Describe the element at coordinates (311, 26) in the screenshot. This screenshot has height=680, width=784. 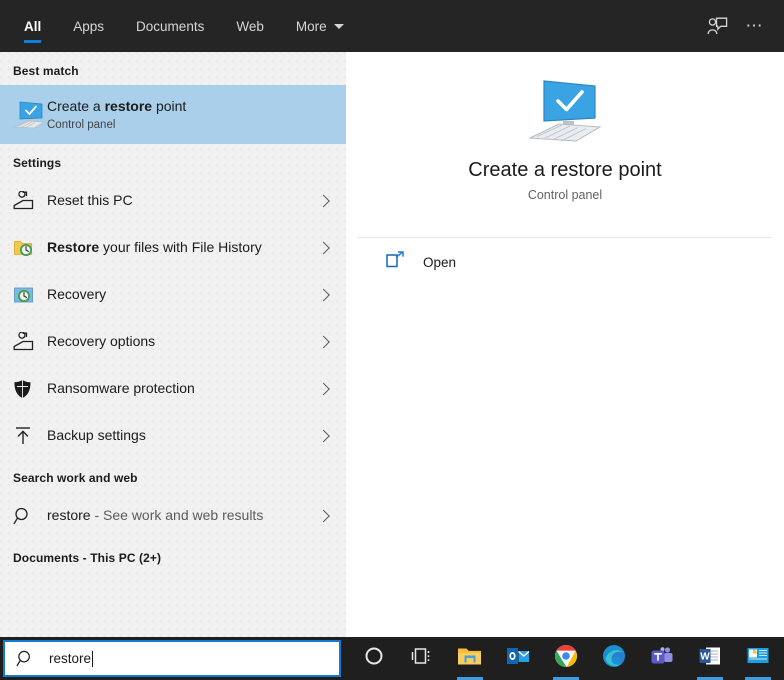
I see `tab-more-label: More` at that location.